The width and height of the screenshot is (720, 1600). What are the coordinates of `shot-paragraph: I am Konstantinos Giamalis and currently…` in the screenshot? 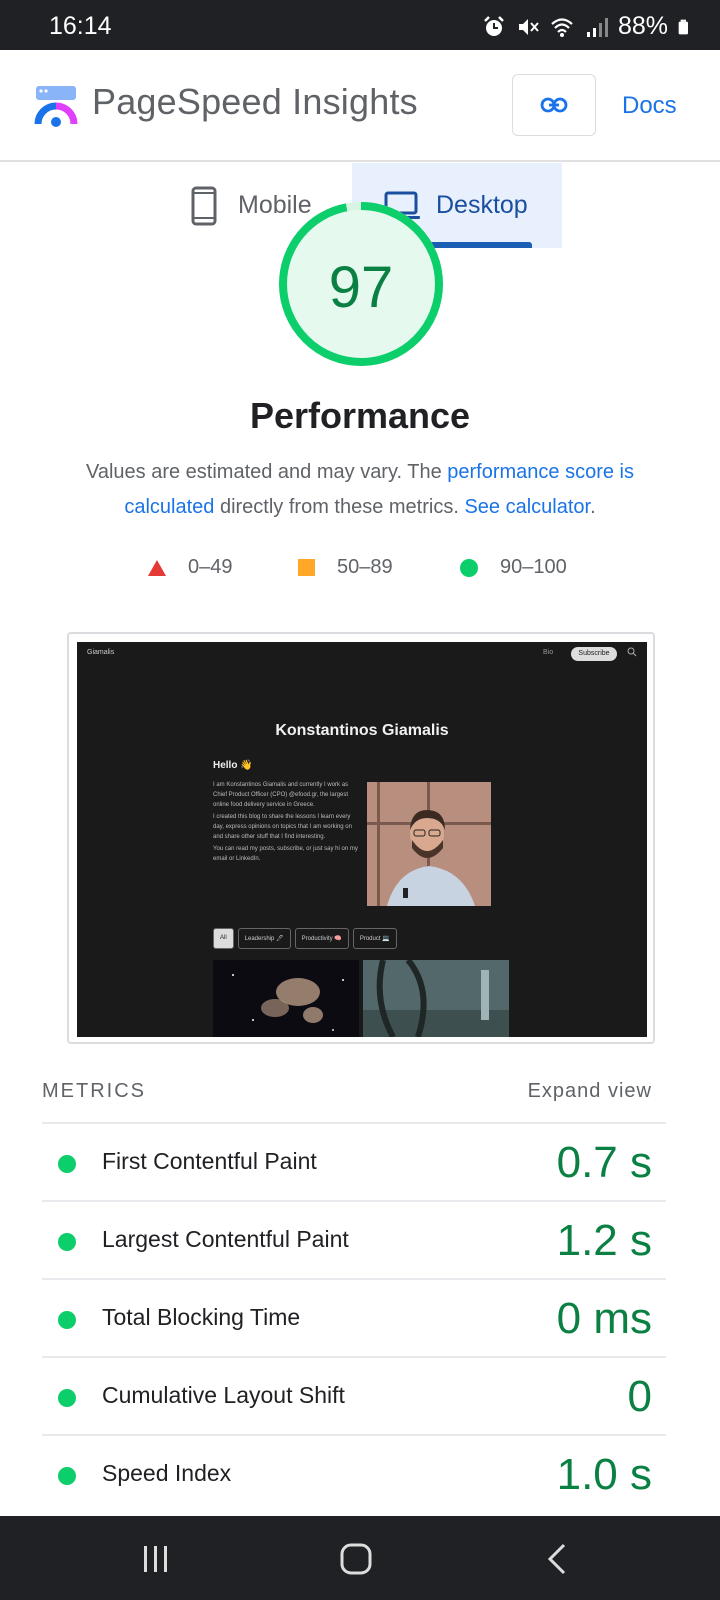 It's located at (281, 795).